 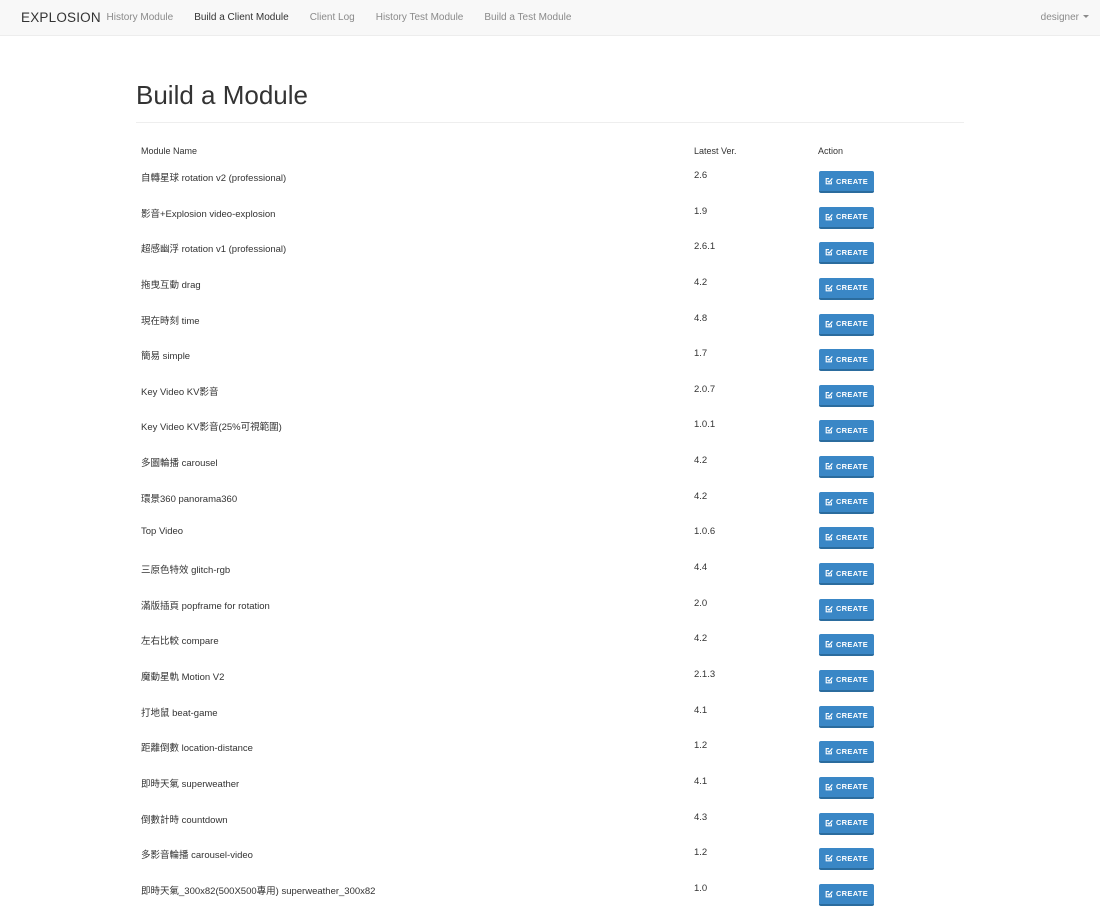 What do you see at coordinates (550, 748) in the screenshot?
I see `table-row: 距離倒數 location-distance 1.2 CREATE` at bounding box center [550, 748].